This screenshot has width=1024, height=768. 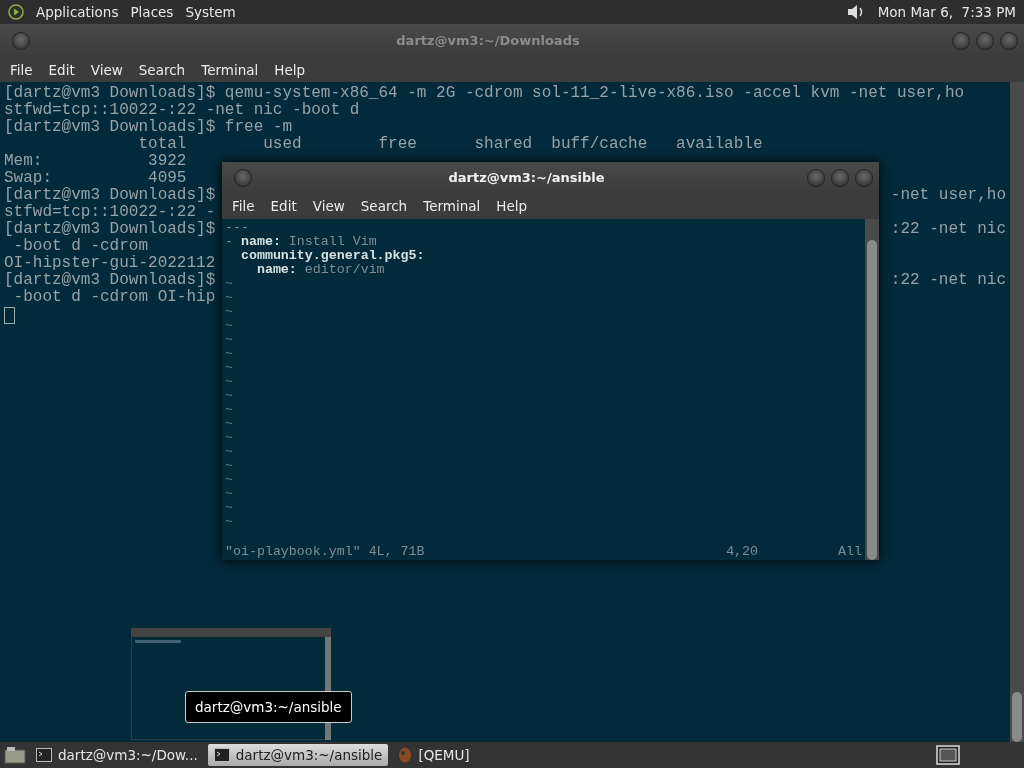 I want to click on status-file: "oi-playbook.yml" 4L, 71B, so click(x=325, y=551).